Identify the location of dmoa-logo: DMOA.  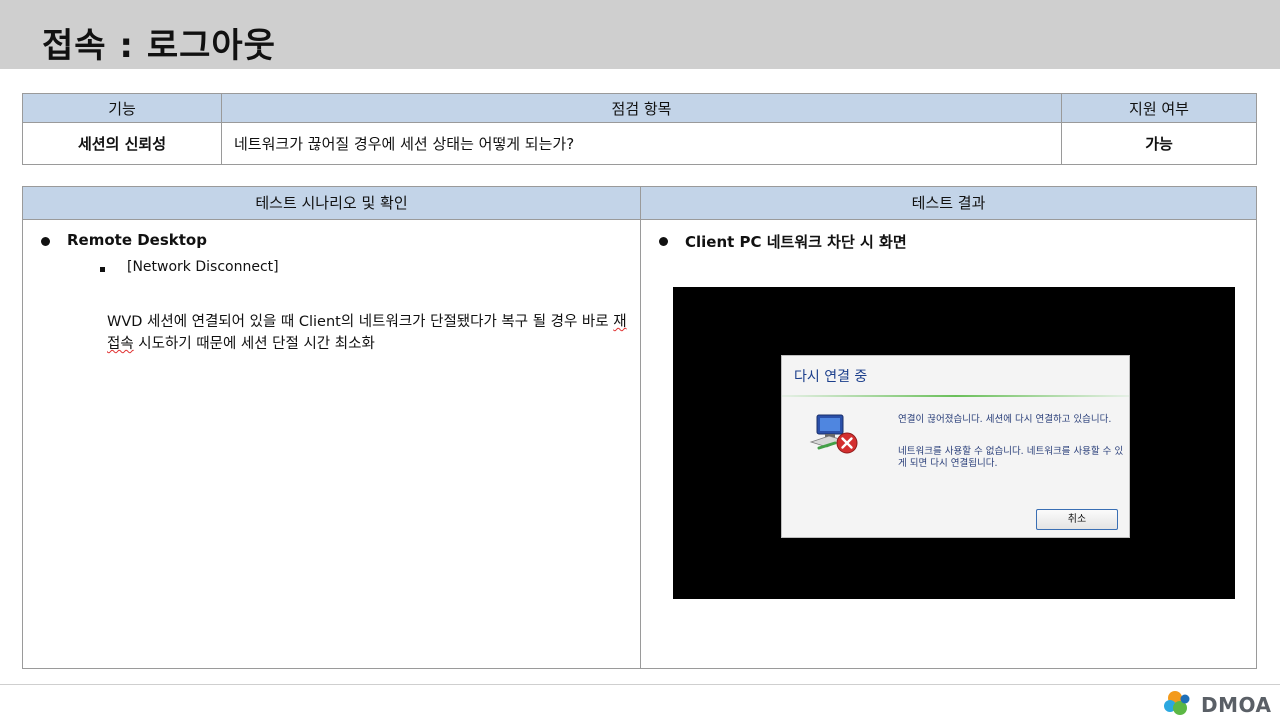
(1219, 703).